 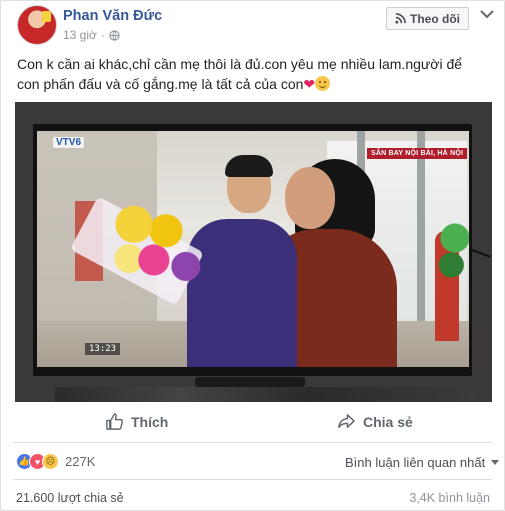 I want to click on share-button: Chia sẻ, so click(x=375, y=421).